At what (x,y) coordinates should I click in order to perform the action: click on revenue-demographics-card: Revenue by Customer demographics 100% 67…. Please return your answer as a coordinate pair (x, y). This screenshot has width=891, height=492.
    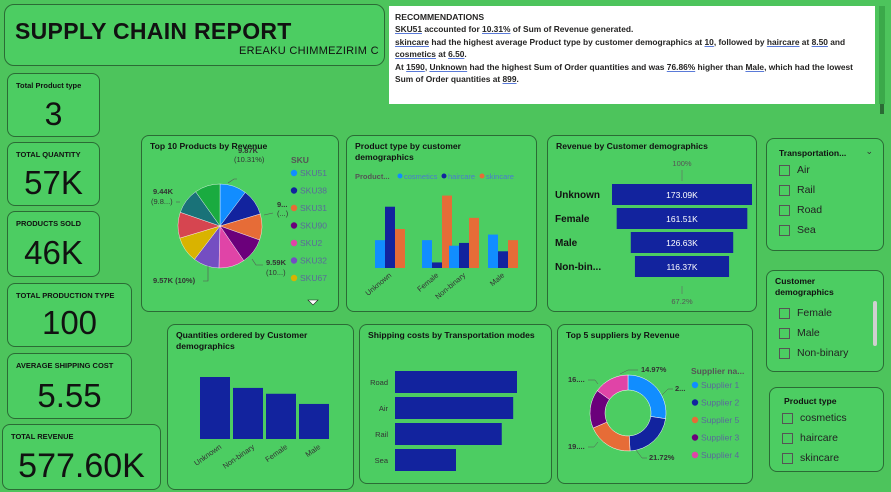
    Looking at the image, I should click on (652, 223).